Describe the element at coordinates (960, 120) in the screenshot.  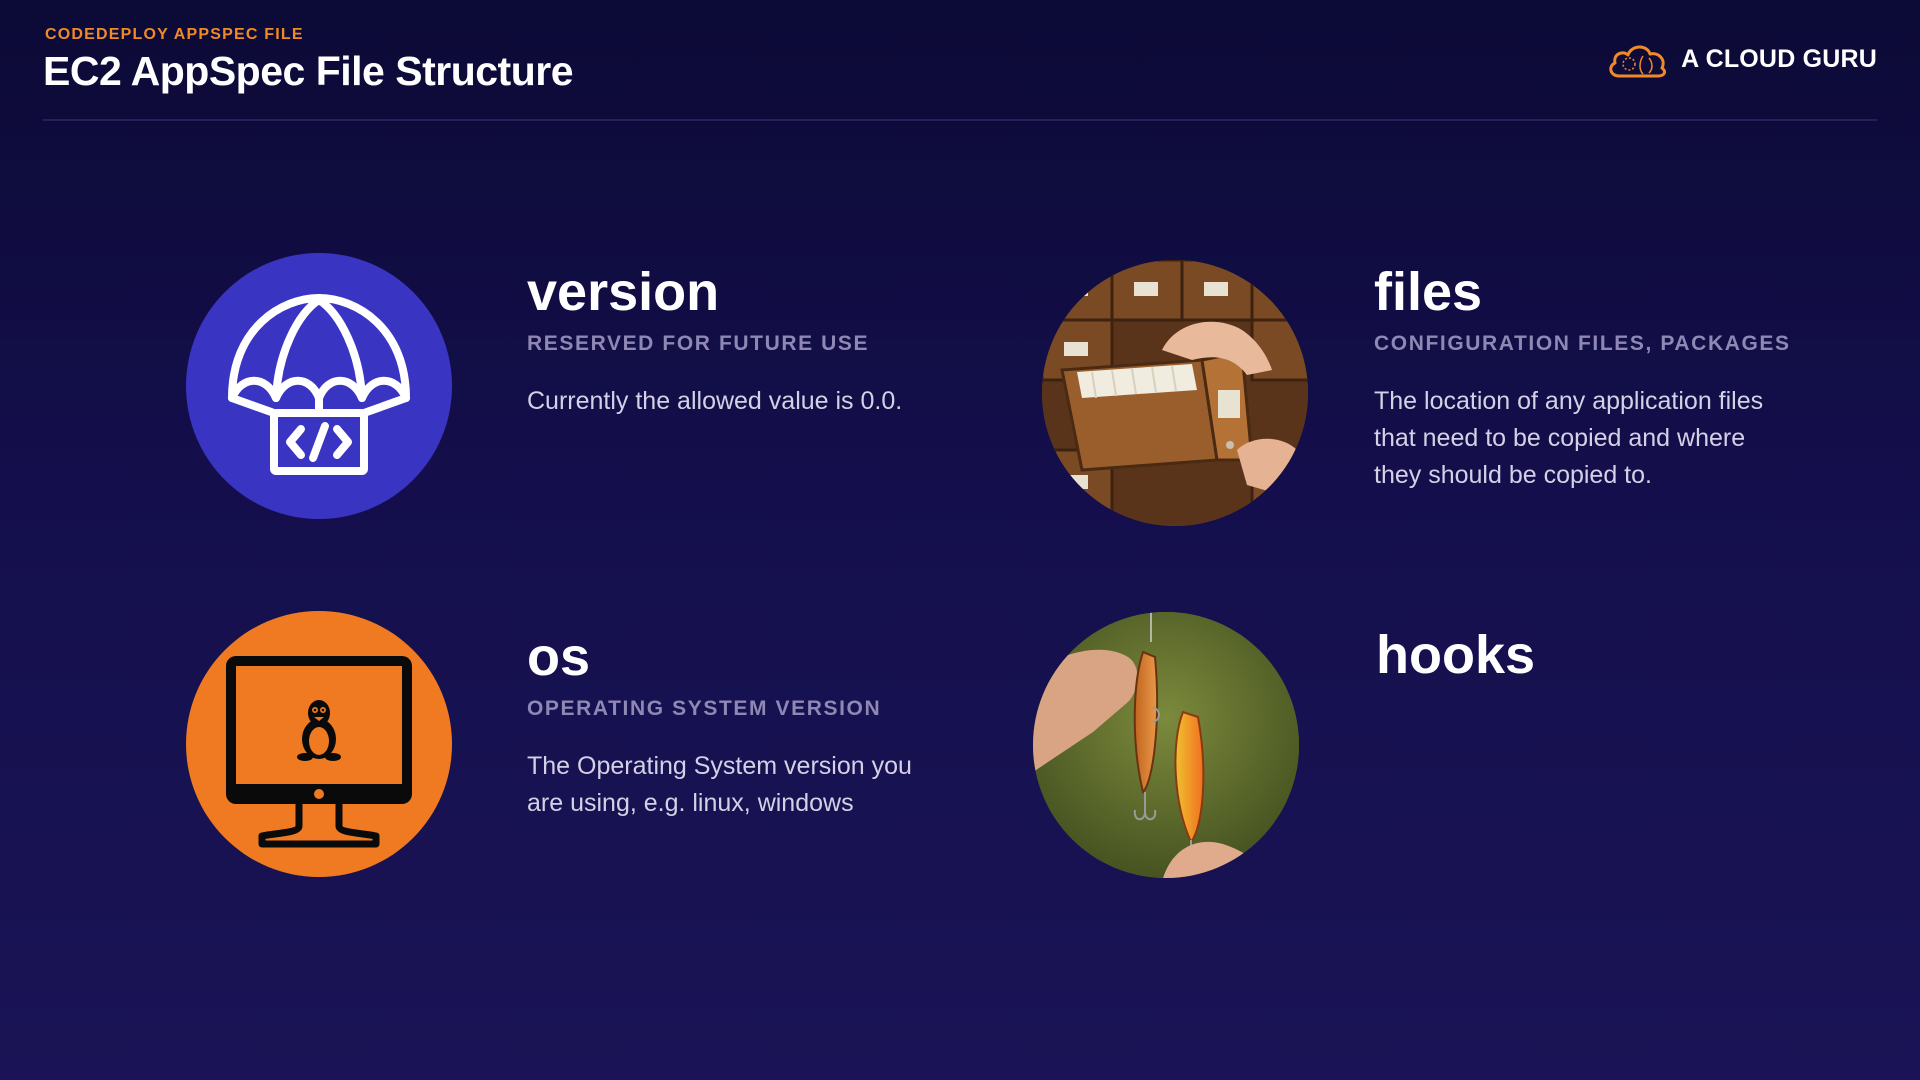
I see `header-divider` at that location.